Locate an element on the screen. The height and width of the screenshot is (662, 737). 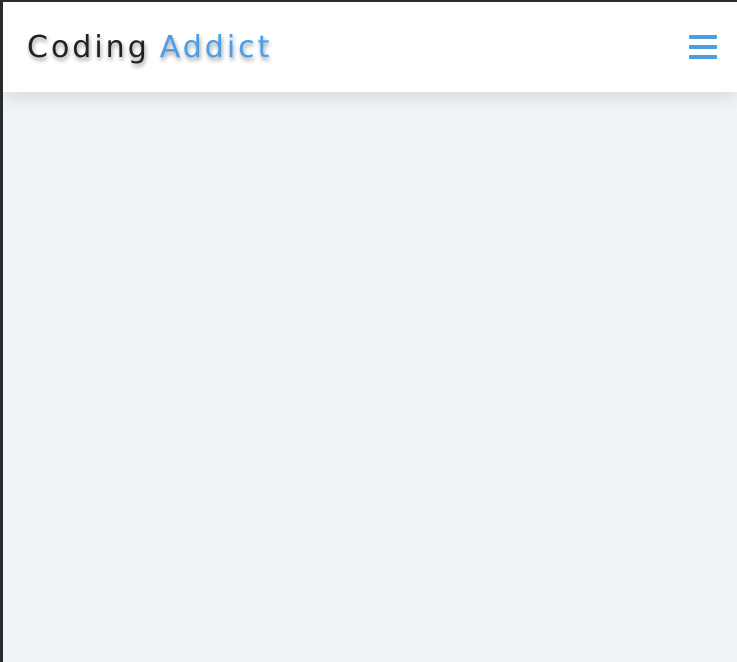
menu-bar-top is located at coordinates (703, 37).